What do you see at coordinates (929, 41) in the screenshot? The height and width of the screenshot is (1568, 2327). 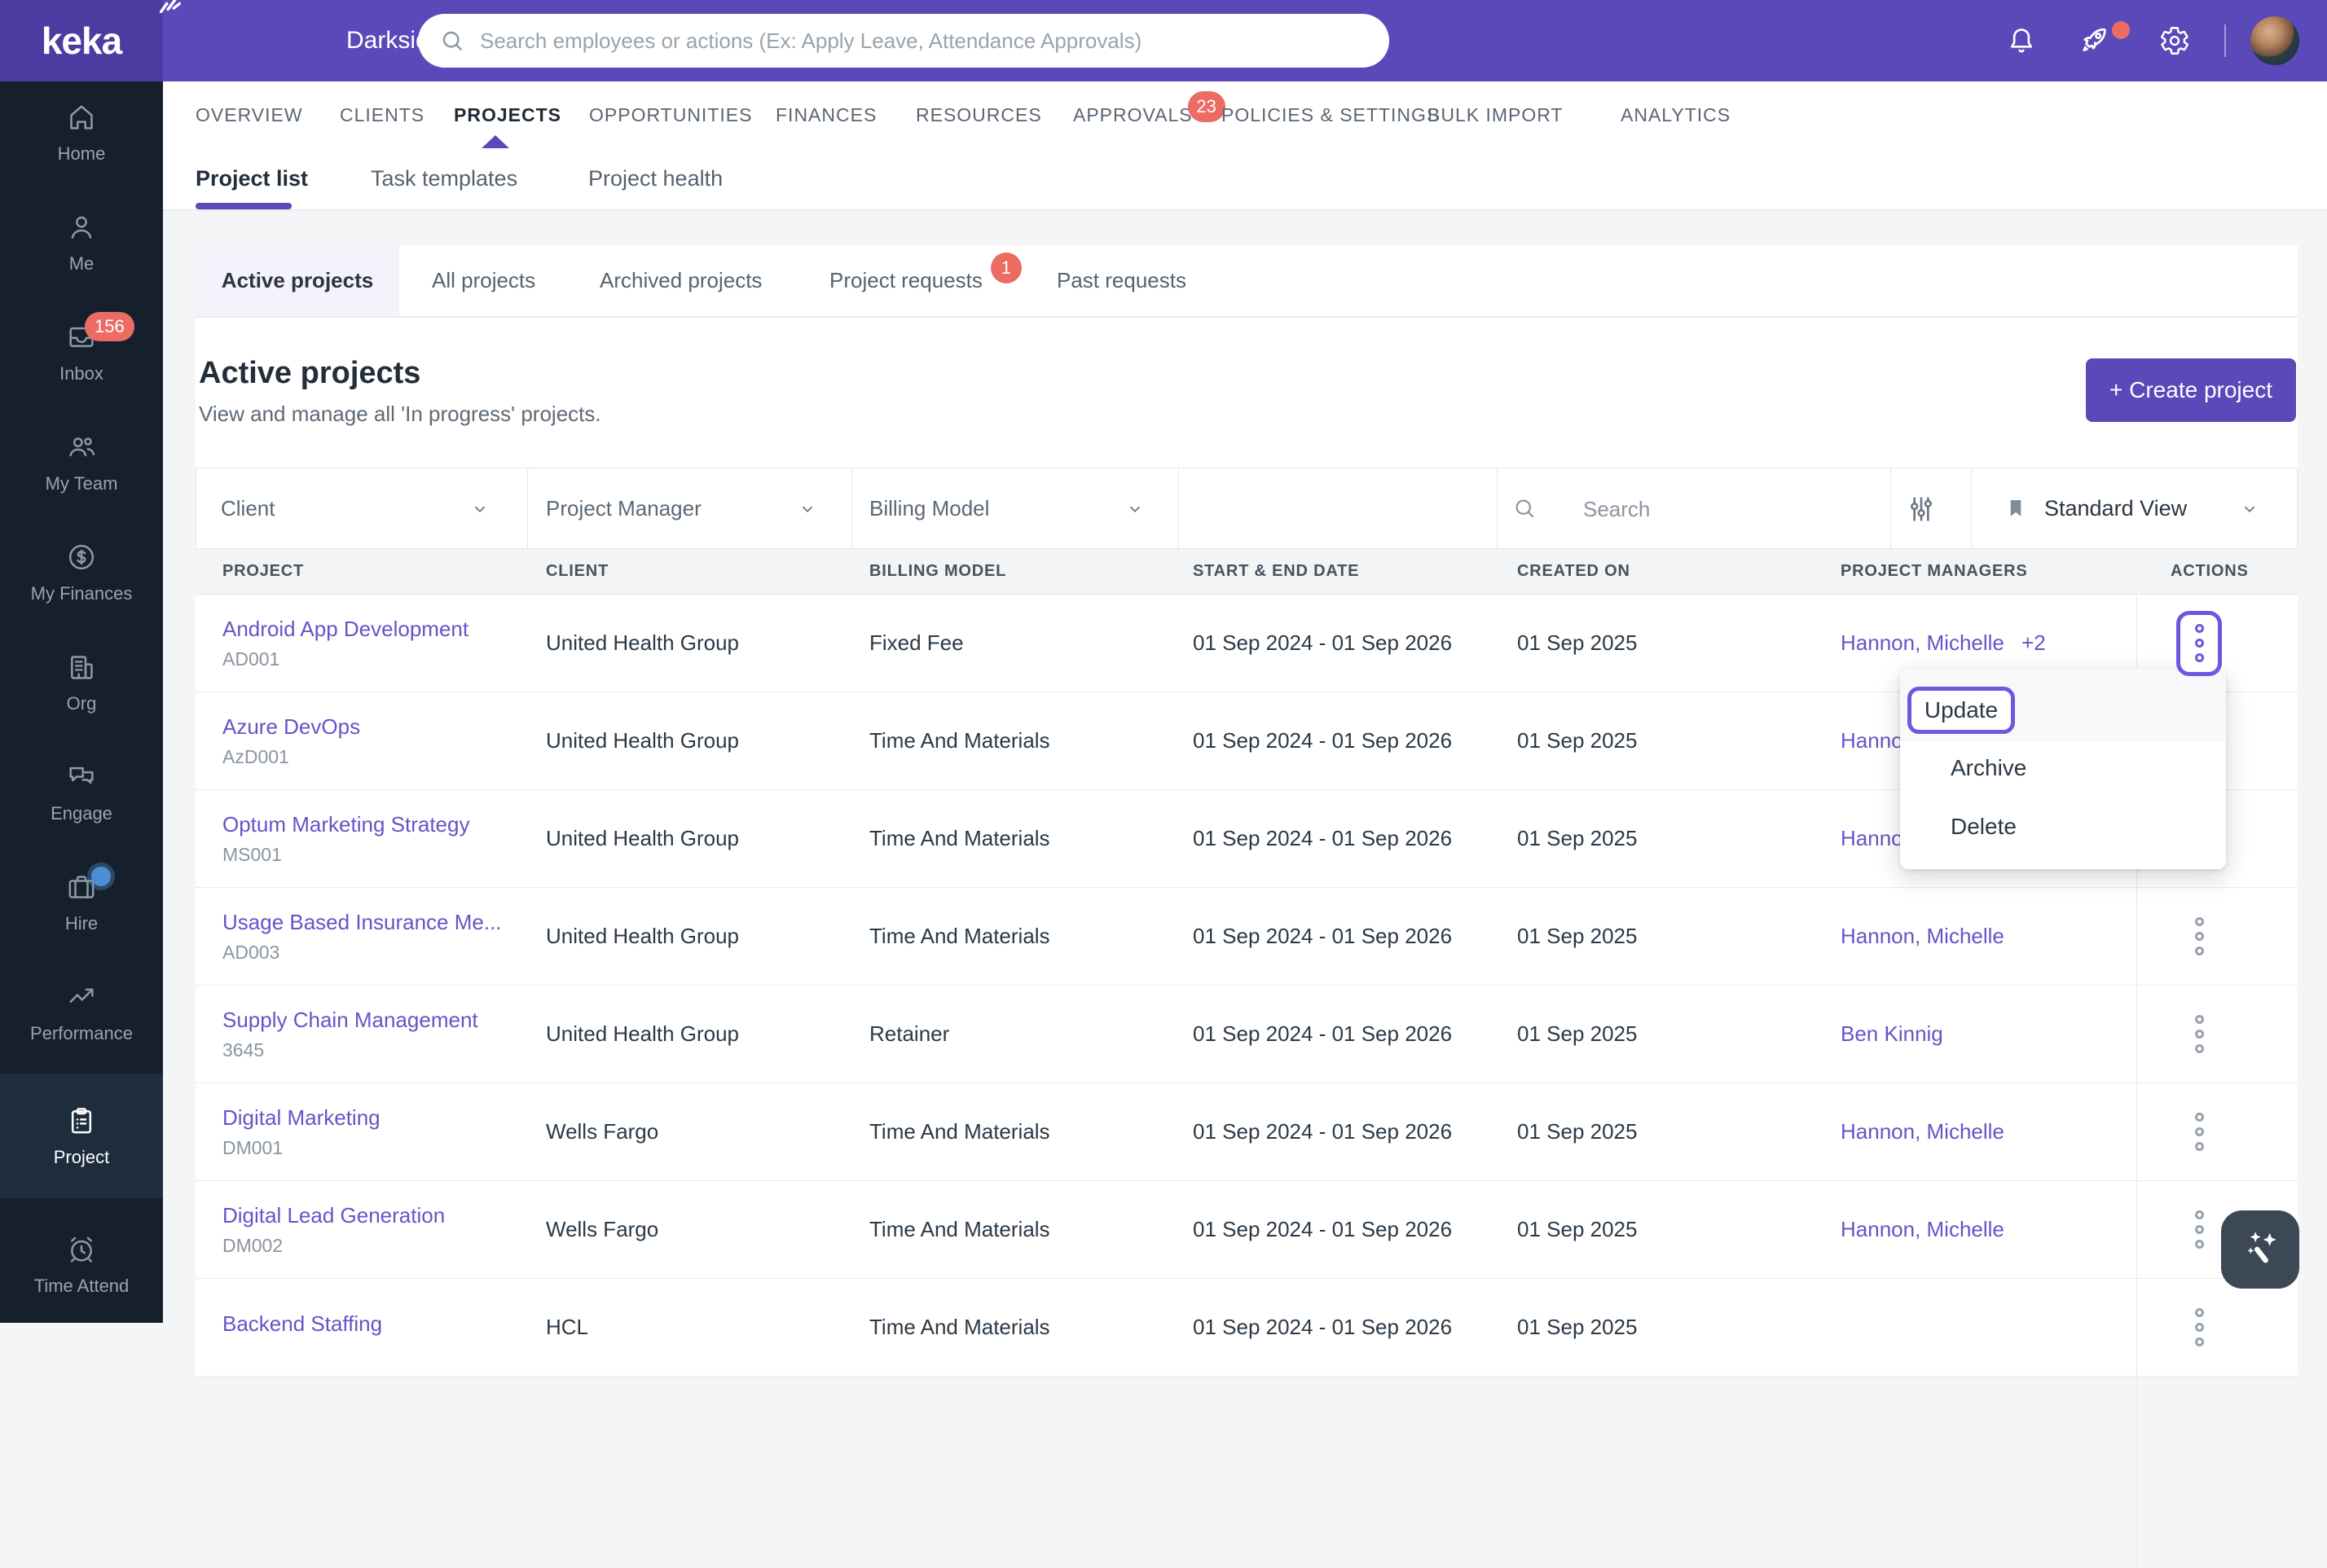 I see `global-search-input` at bounding box center [929, 41].